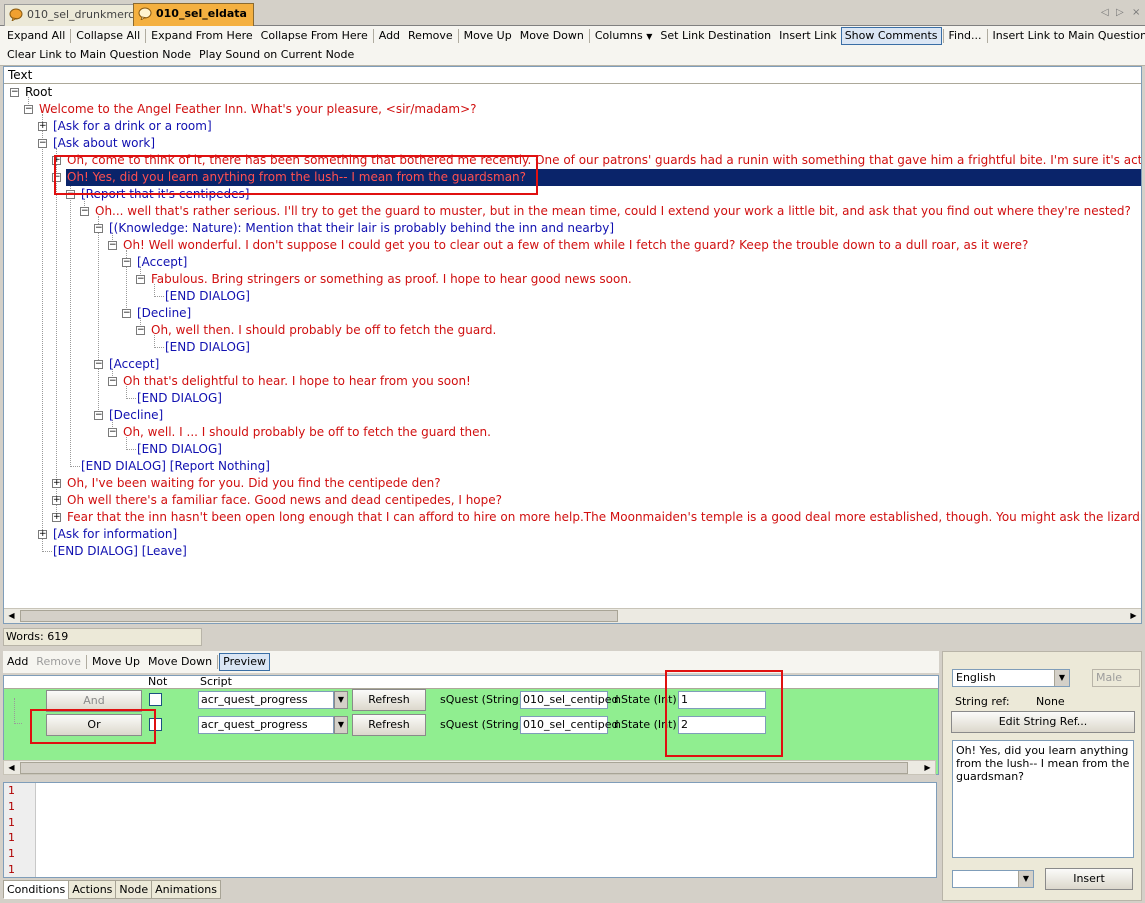 The width and height of the screenshot is (1145, 903). What do you see at coordinates (73, 15) in the screenshot?
I see `tab-010-sel-drunkmerc: 010_sel_drunkmerc` at bounding box center [73, 15].